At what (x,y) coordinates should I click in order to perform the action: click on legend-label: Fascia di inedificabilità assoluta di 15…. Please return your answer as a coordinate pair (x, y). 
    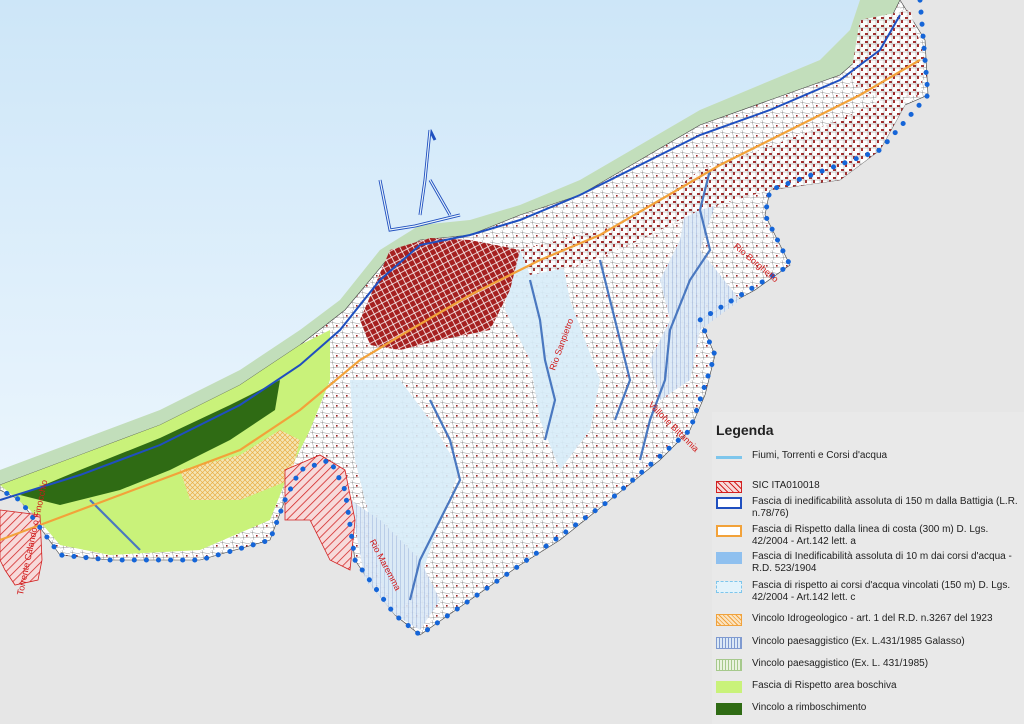
    Looking at the image, I should click on (885, 507).